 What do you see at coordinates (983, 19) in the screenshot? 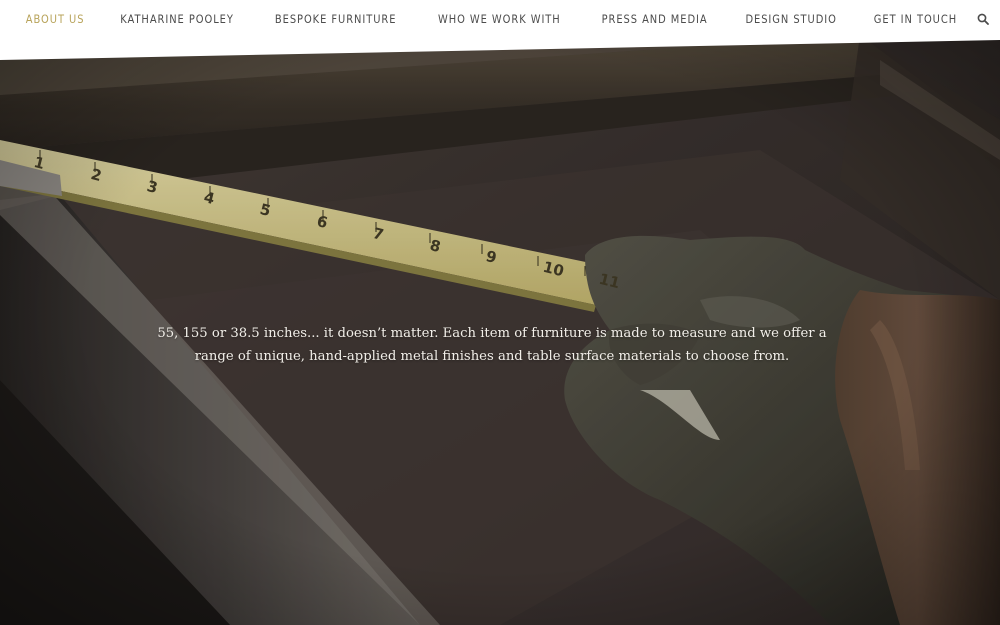
I see `search-icon` at bounding box center [983, 19].